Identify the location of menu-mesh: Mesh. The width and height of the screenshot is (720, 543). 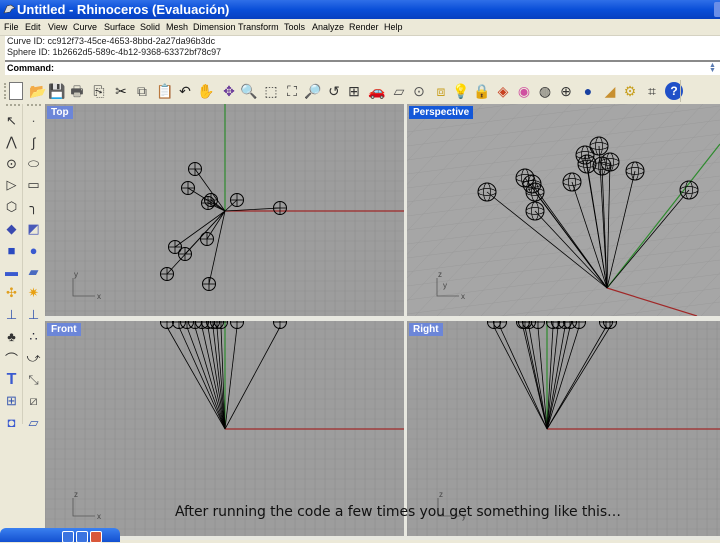
(177, 27).